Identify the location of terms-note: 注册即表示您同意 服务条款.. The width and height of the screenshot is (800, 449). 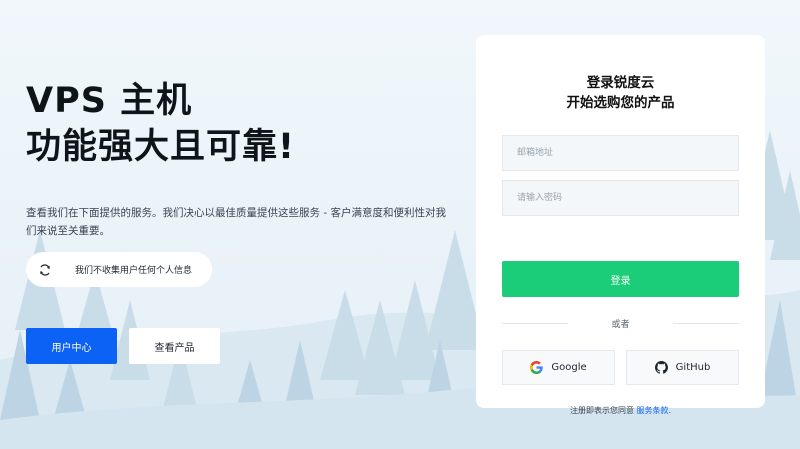
(620, 410).